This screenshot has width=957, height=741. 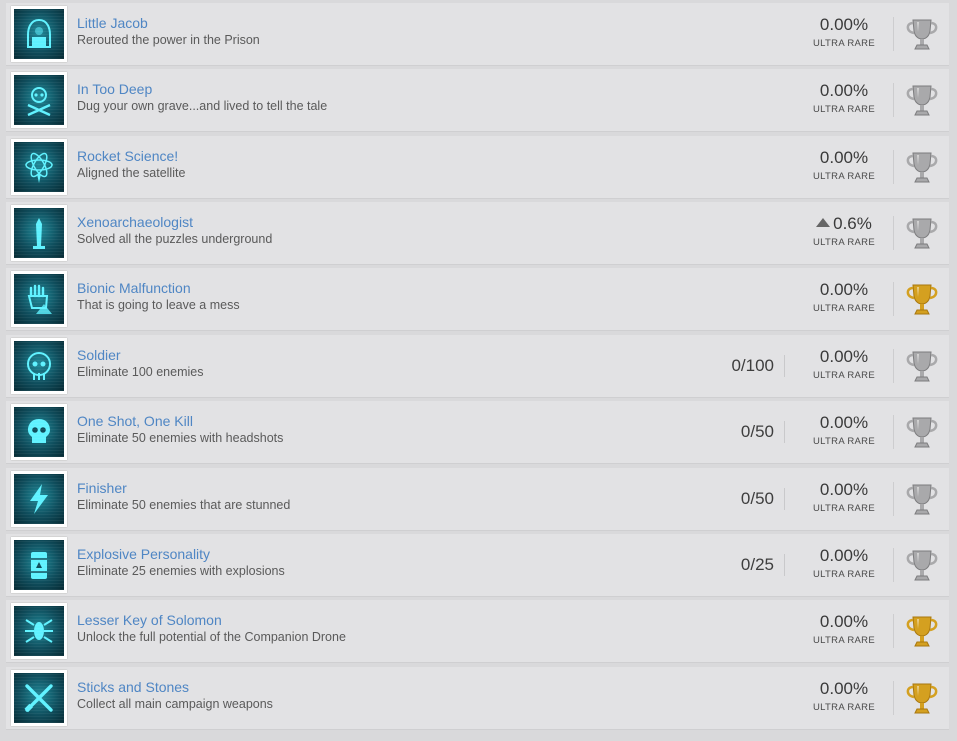 I want to click on lightning-icon, so click(x=39, y=499).